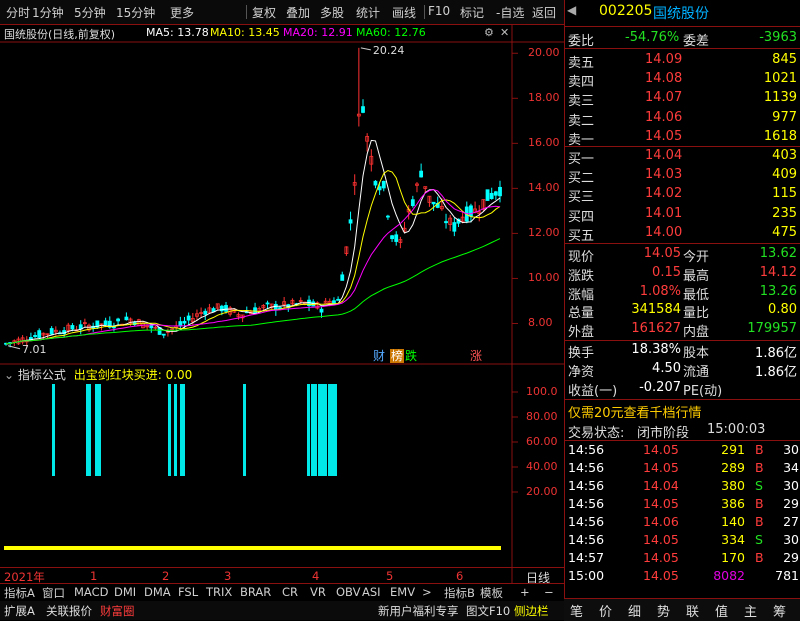 This screenshot has width=800, height=621. I want to click on stat-value: 0.80, so click(782, 310).